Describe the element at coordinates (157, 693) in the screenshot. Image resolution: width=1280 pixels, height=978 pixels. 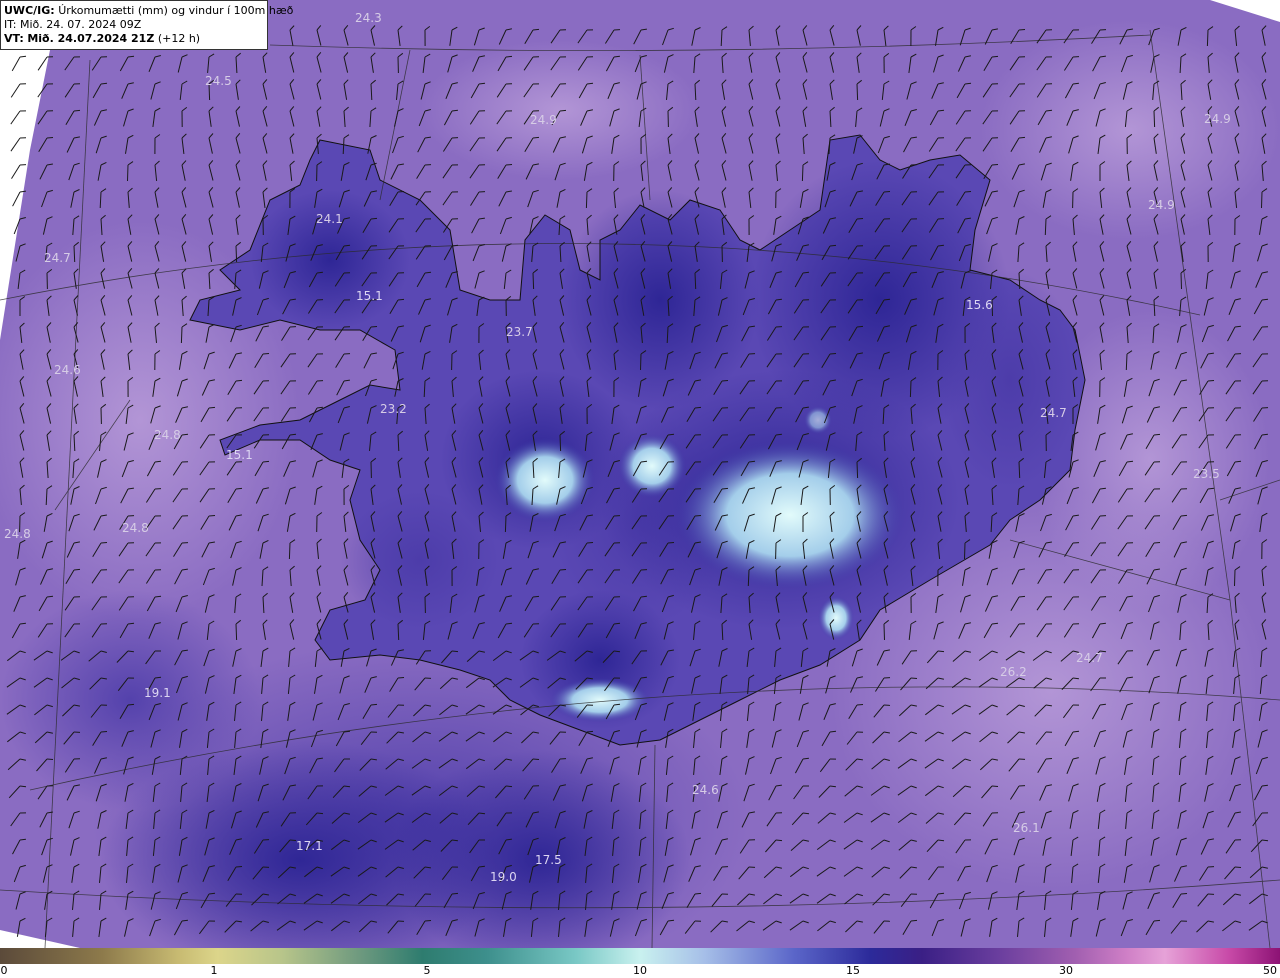
I see `map-value-label: 19.1` at that location.